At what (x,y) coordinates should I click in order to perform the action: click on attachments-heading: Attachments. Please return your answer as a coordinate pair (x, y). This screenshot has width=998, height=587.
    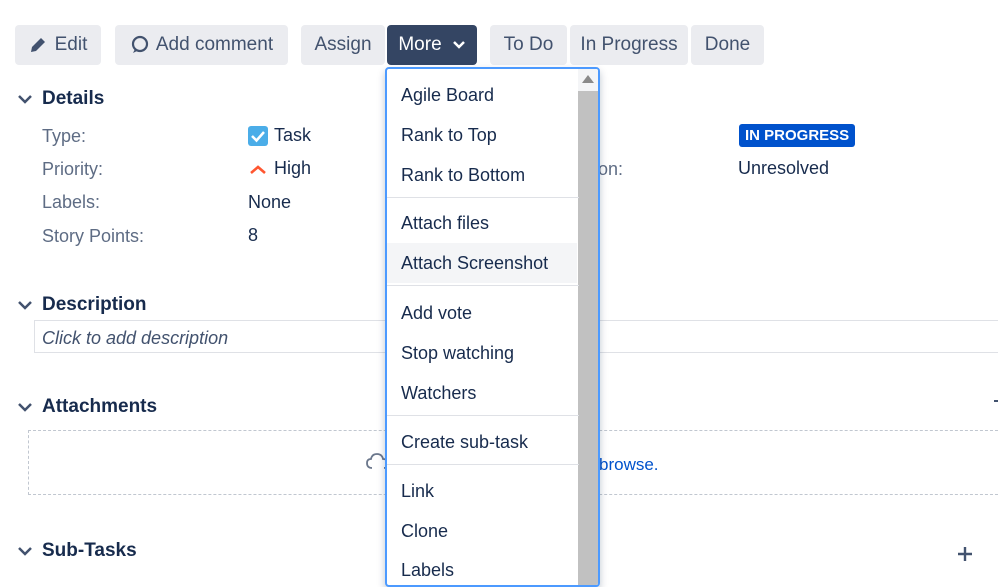
    Looking at the image, I should click on (100, 406).